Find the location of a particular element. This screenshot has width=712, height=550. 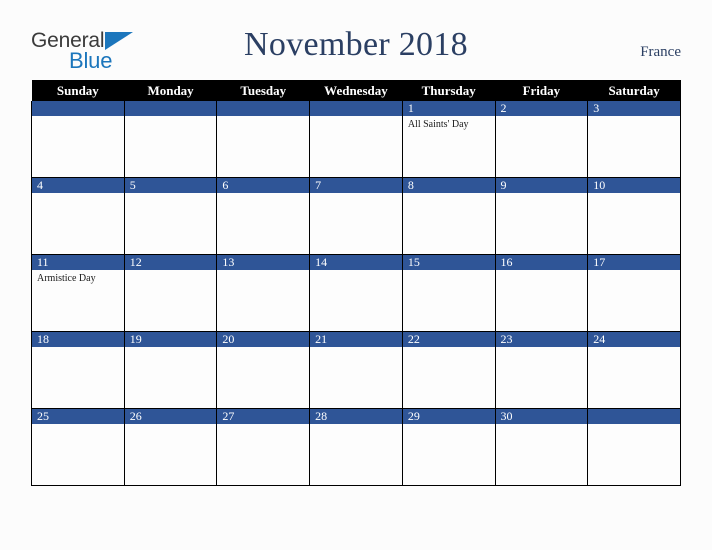

page-title: November 2018 is located at coordinates (356, 44).